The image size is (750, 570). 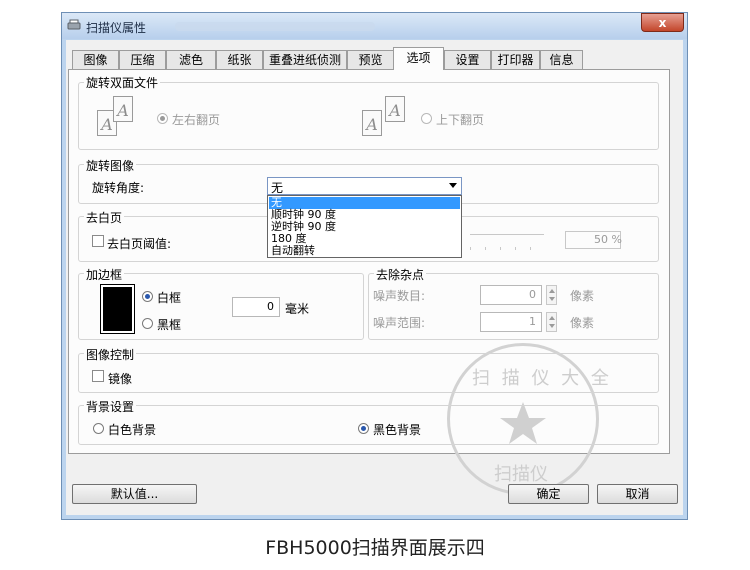 I want to click on rotation-angle-value: 无, so click(x=277, y=188).